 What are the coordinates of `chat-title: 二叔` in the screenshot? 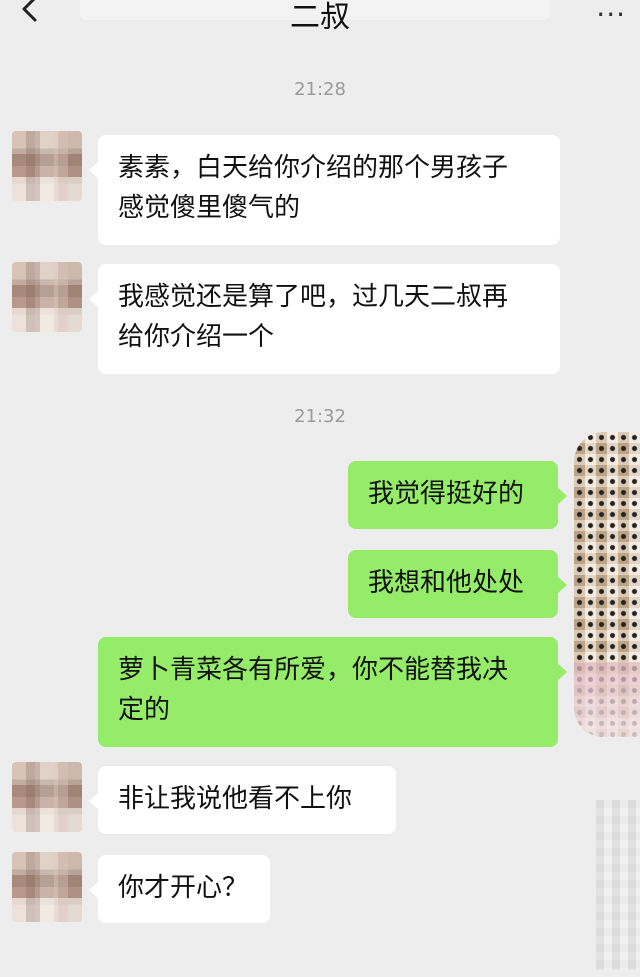 It's located at (320, 17).